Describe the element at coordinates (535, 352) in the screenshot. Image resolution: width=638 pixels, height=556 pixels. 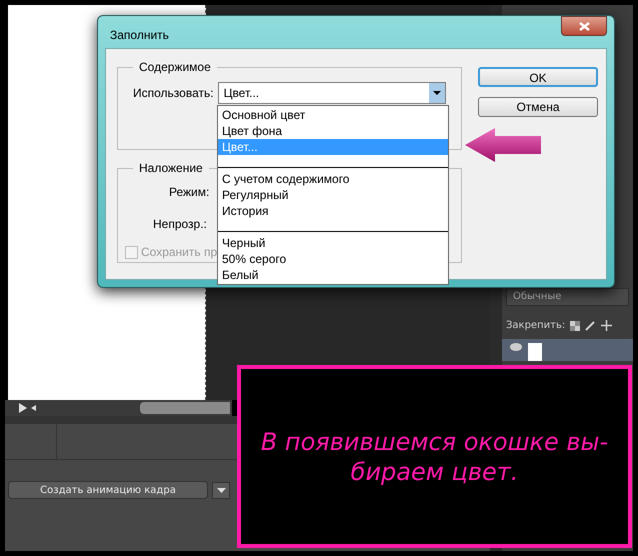
I see `layer-thumbnail` at that location.